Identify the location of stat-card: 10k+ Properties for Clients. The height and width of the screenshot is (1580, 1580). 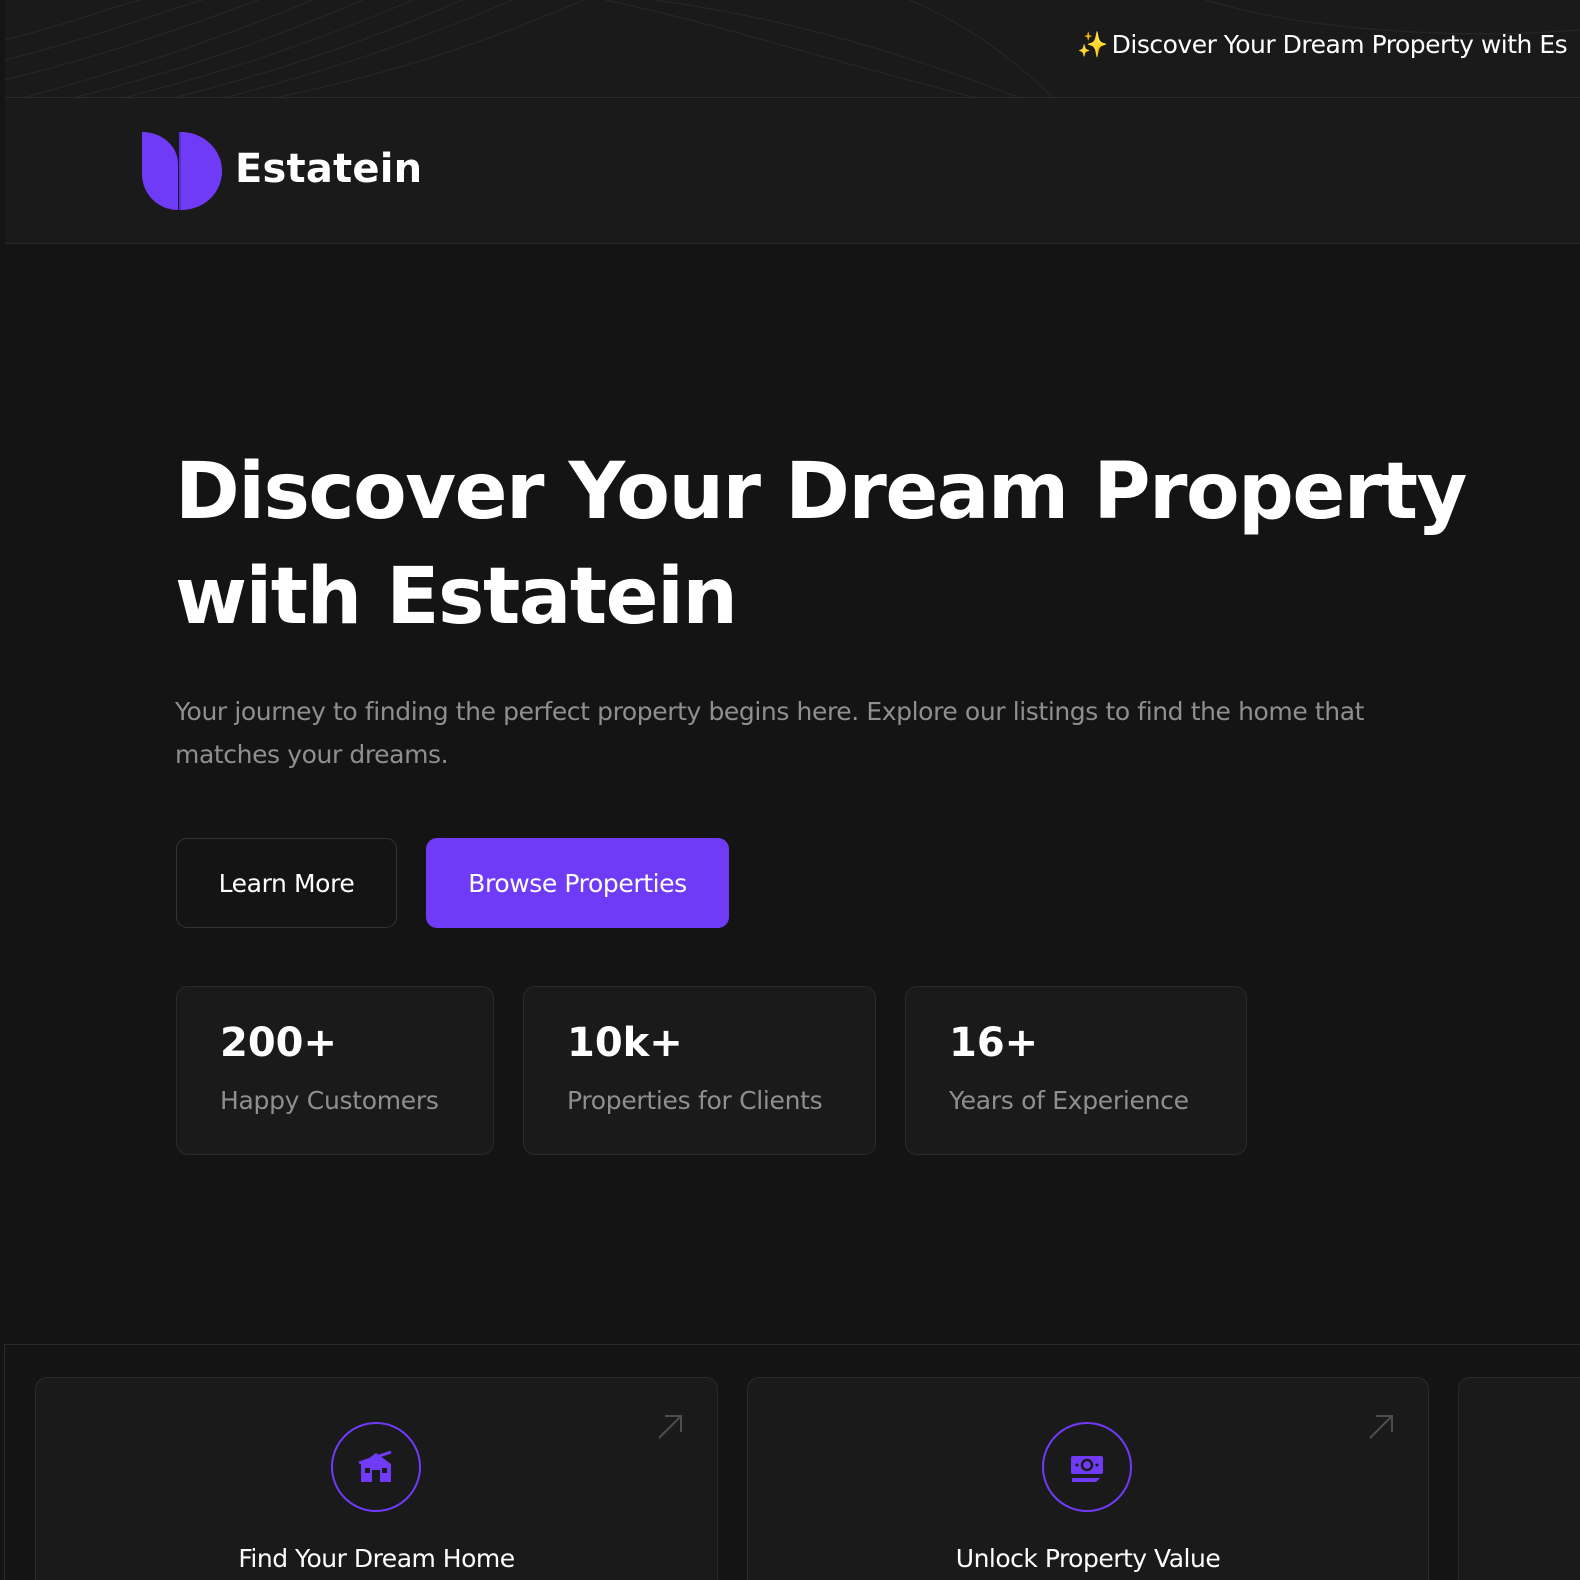
(699, 1070).